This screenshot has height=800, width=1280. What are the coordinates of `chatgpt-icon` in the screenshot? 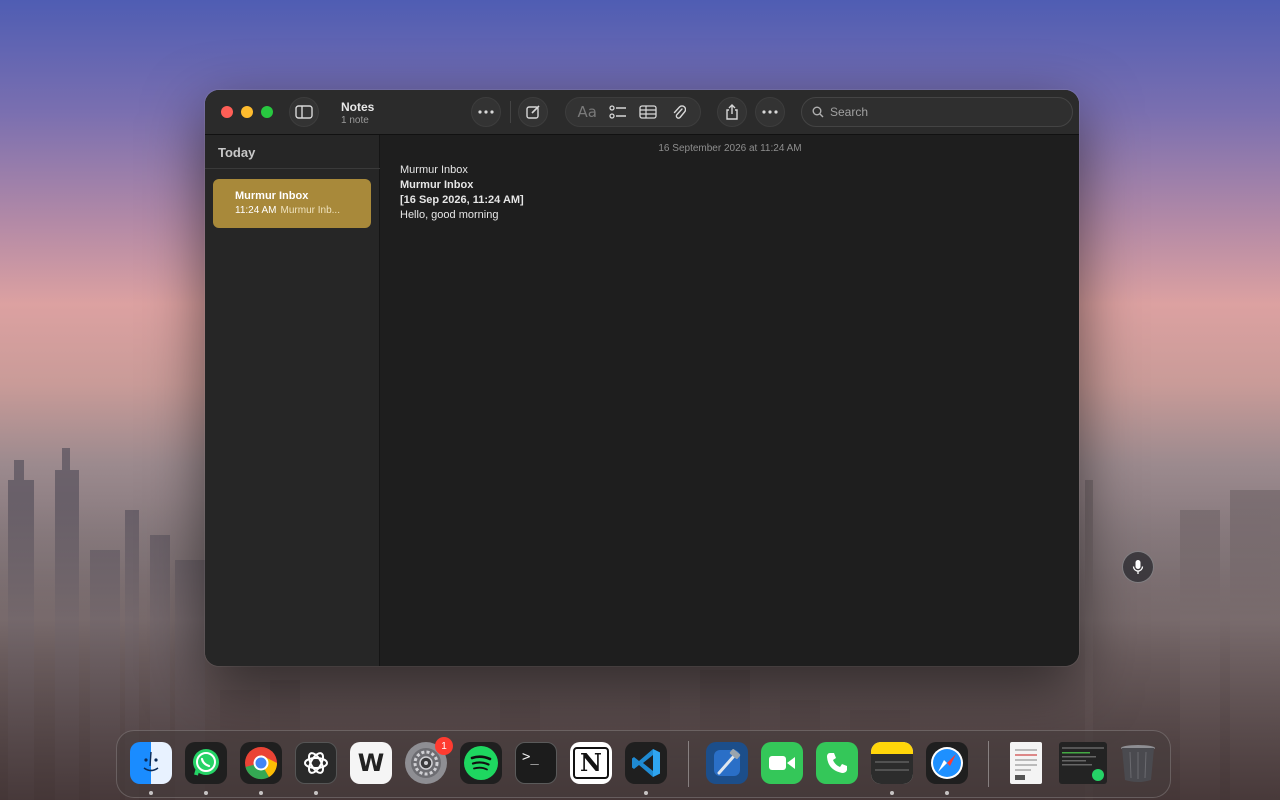 It's located at (316, 763).